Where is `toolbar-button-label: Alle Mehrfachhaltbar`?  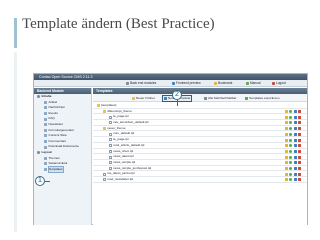 toolbar-button-label: Alle Mehrfachhaltbar is located at coordinates (222, 97).